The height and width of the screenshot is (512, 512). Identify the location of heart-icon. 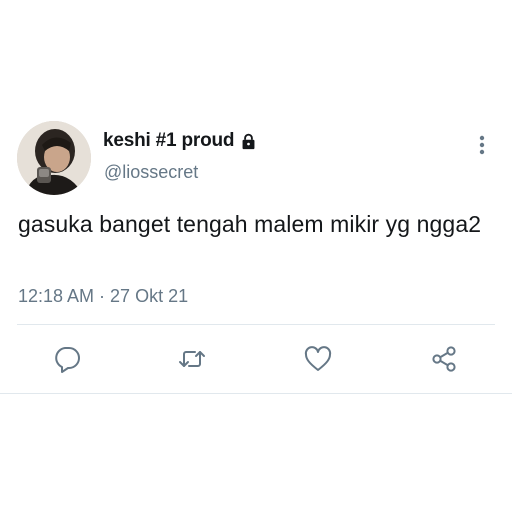
(318, 358).